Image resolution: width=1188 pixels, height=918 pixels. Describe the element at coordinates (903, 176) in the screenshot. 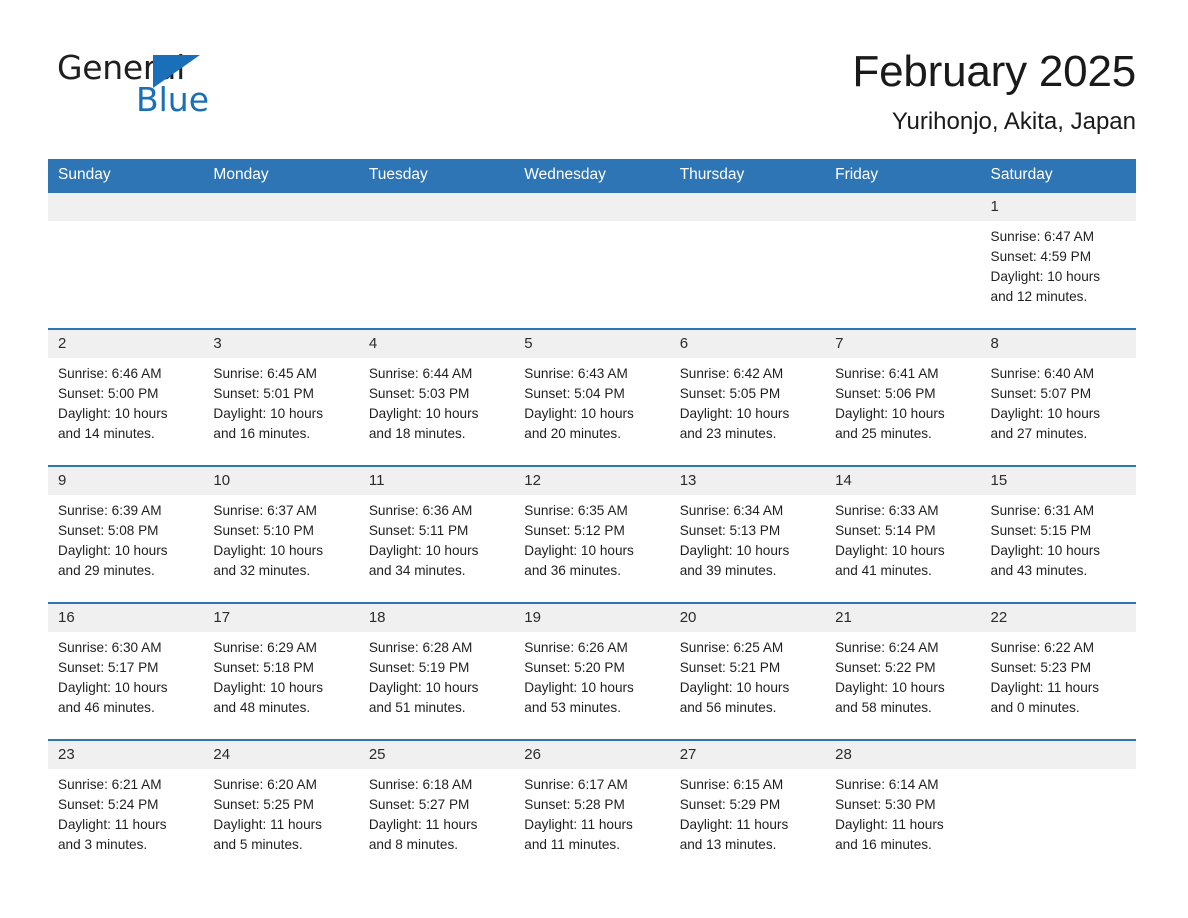

I see `weekday-header-friday: Friday` at that location.